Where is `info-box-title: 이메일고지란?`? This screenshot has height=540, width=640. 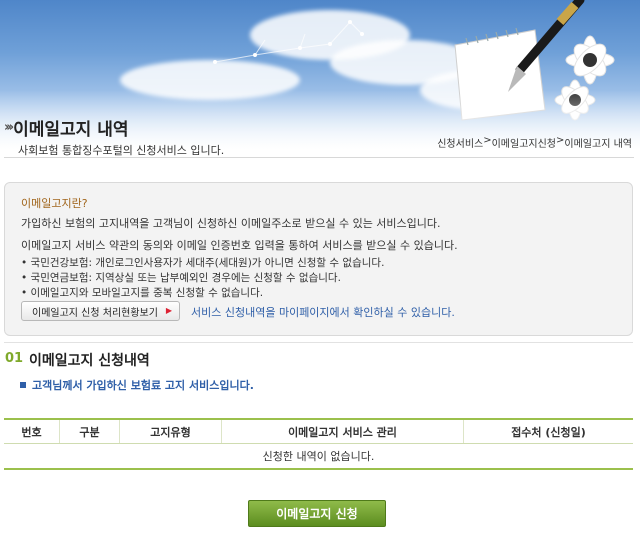
info-box-title: 이메일고지란? is located at coordinates (54, 203).